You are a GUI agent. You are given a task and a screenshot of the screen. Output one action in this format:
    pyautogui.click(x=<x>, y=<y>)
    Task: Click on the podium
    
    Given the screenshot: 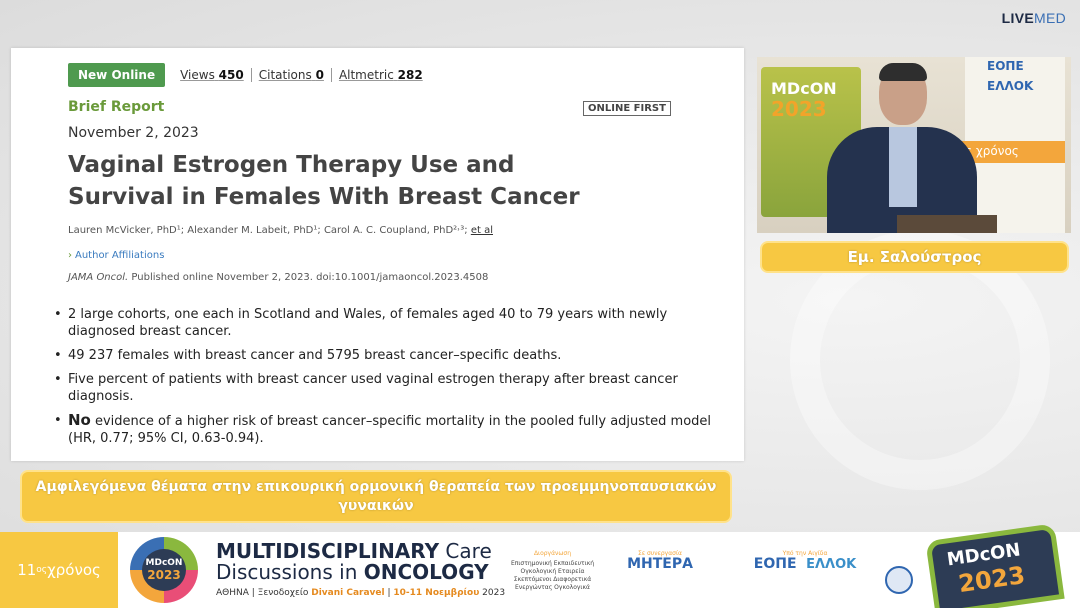 What is the action you would take?
    pyautogui.click(x=947, y=224)
    